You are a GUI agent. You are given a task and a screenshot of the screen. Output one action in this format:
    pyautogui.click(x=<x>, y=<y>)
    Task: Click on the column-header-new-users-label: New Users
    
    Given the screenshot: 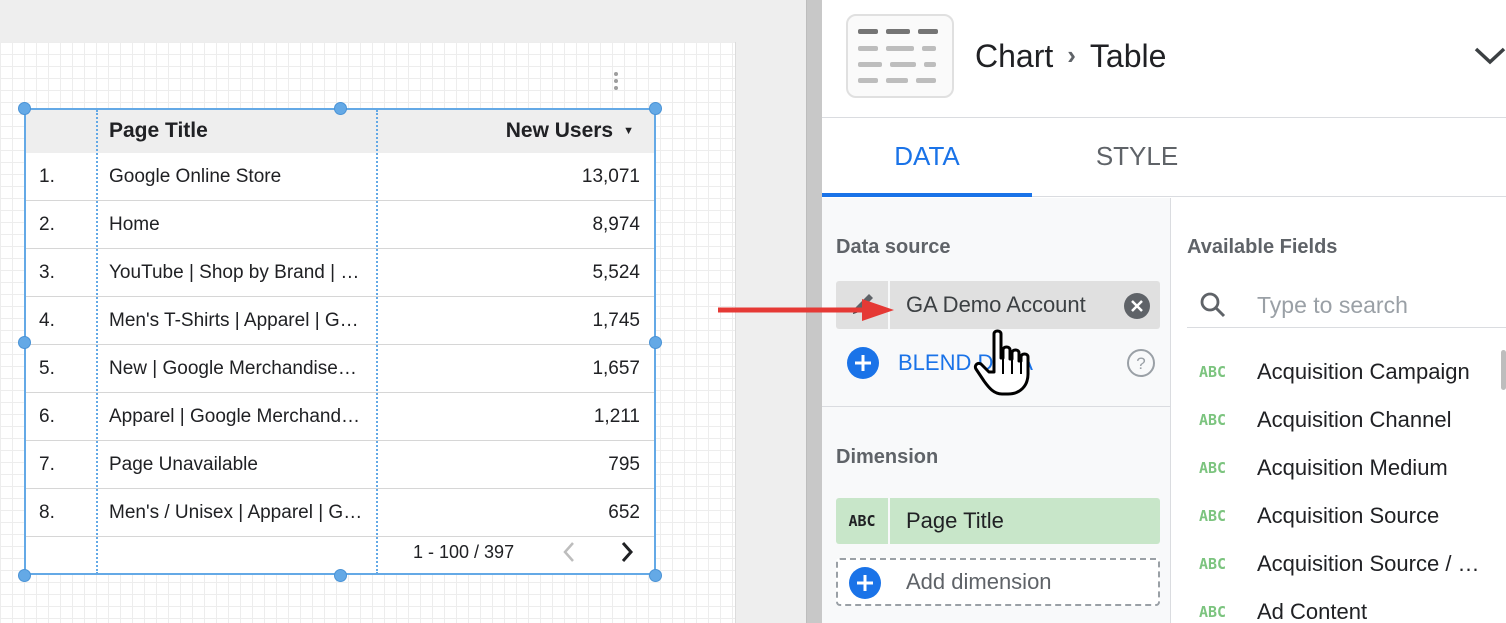 What is the action you would take?
    pyautogui.click(x=559, y=130)
    